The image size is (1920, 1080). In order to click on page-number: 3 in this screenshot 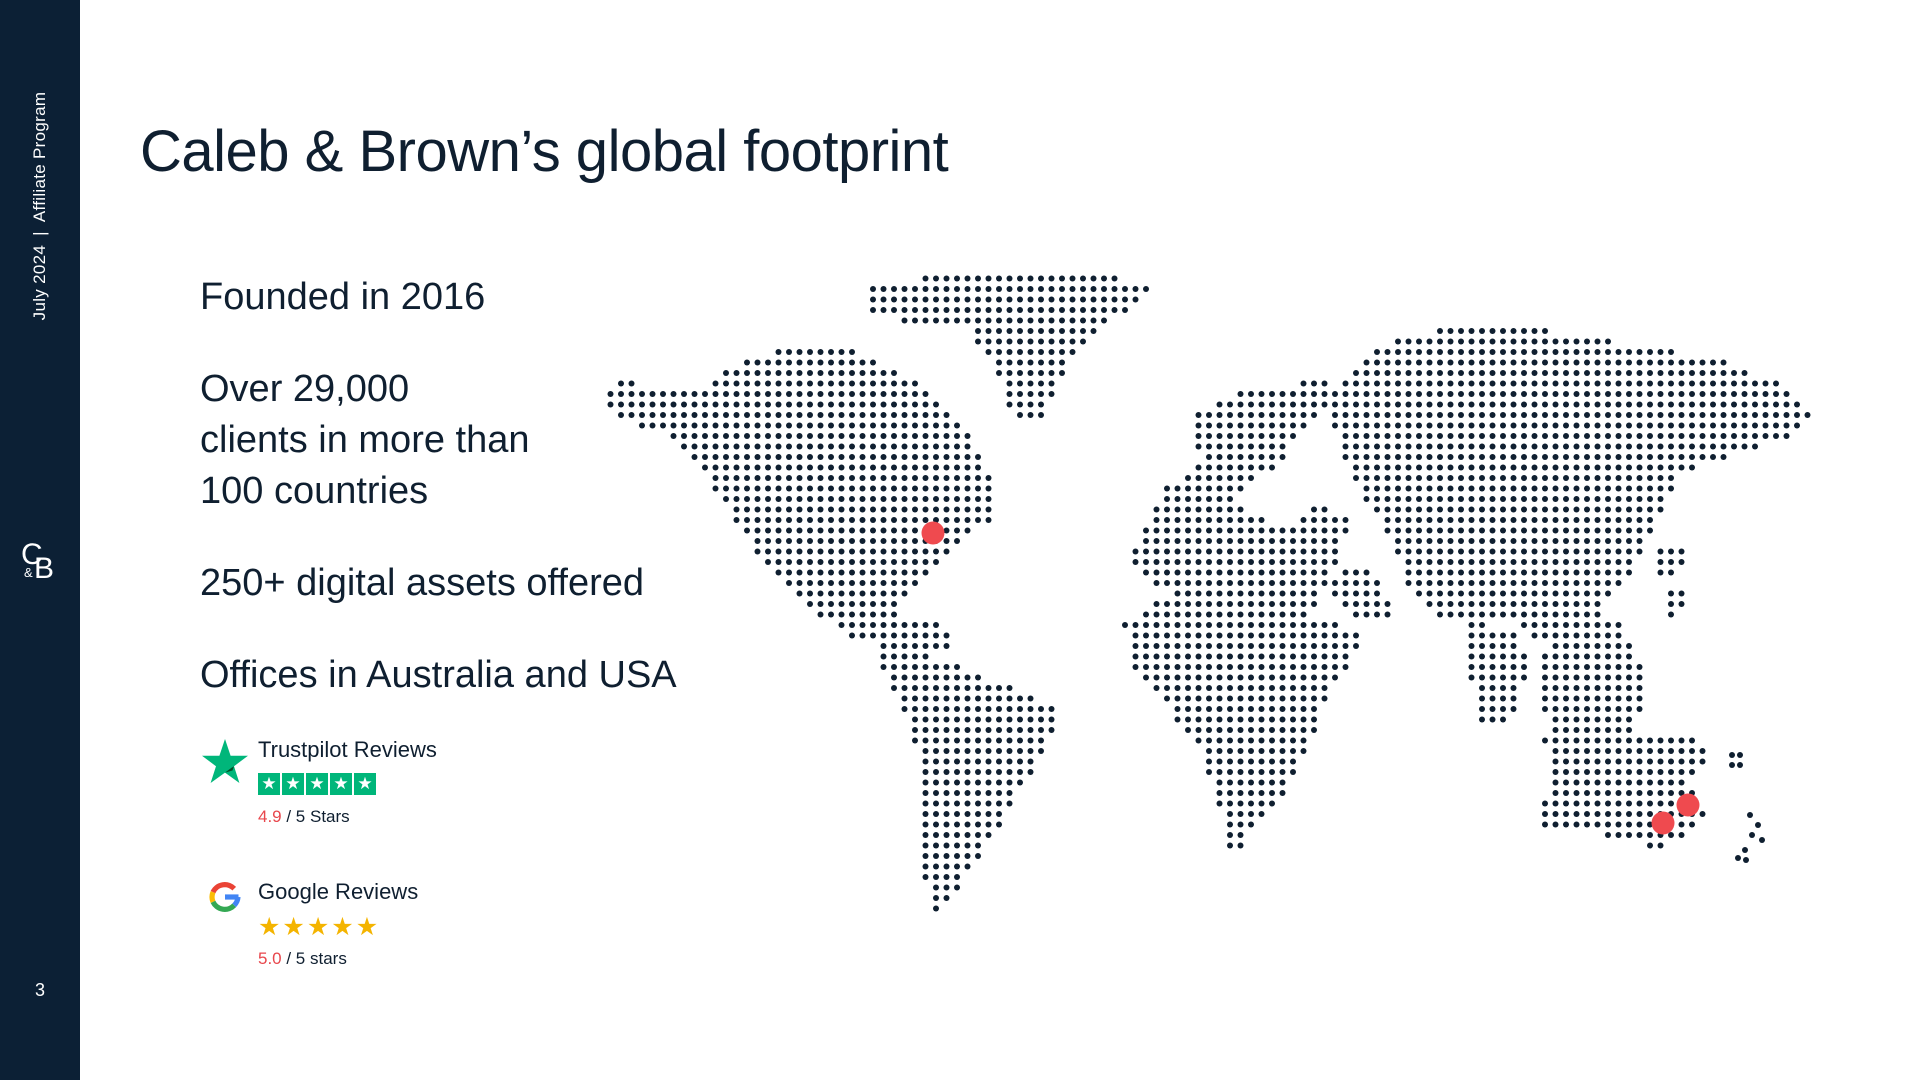, I will do `click(39, 990)`.